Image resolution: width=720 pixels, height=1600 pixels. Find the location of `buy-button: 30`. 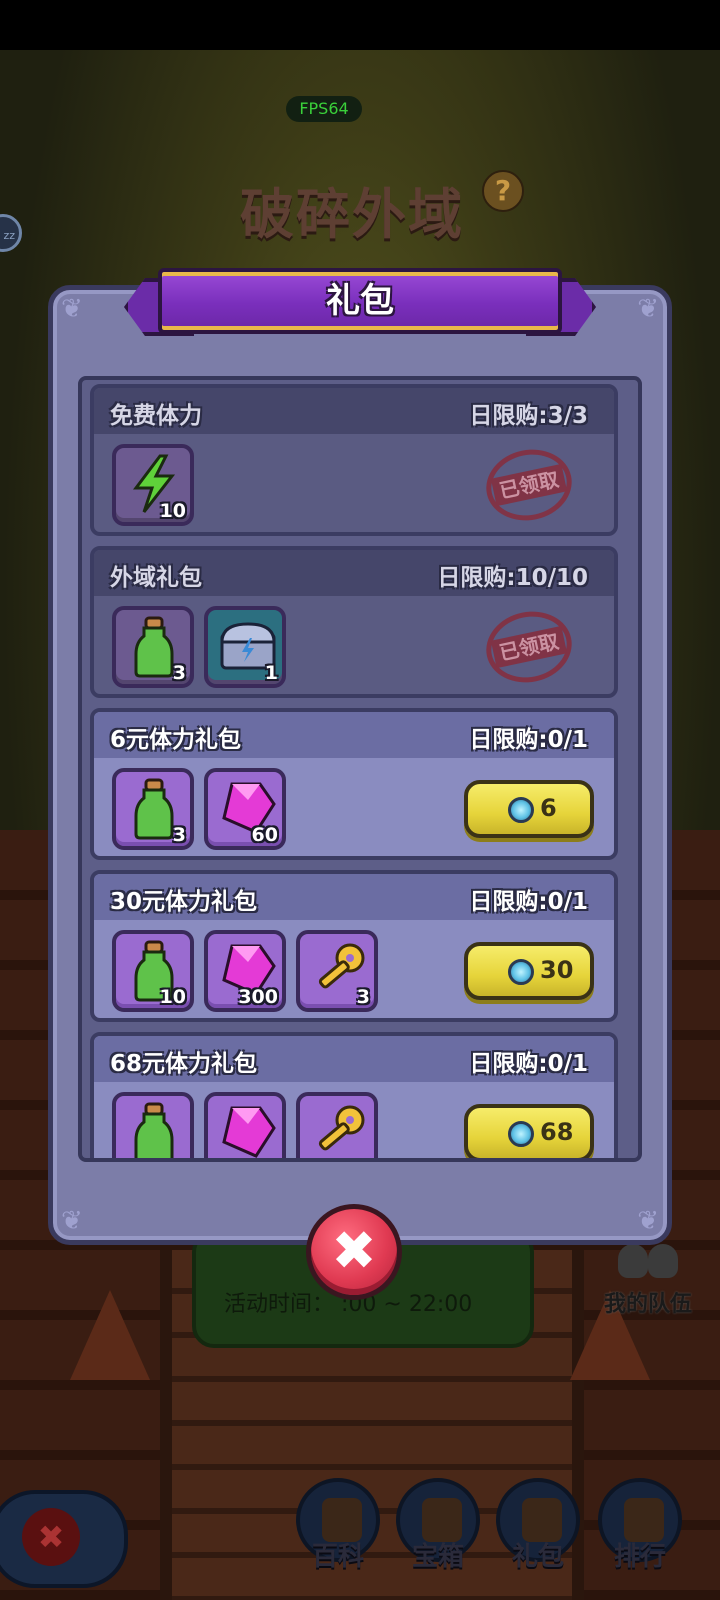

buy-button: 30 is located at coordinates (529, 971).